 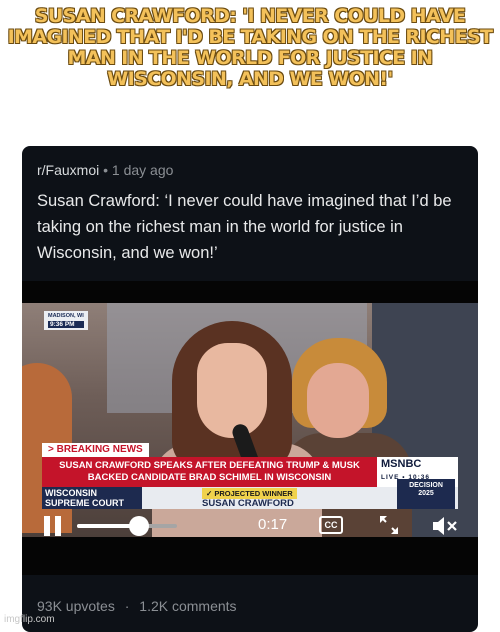 I want to click on race-label: WISCONSIN SUPREME COURT, so click(x=92, y=498).